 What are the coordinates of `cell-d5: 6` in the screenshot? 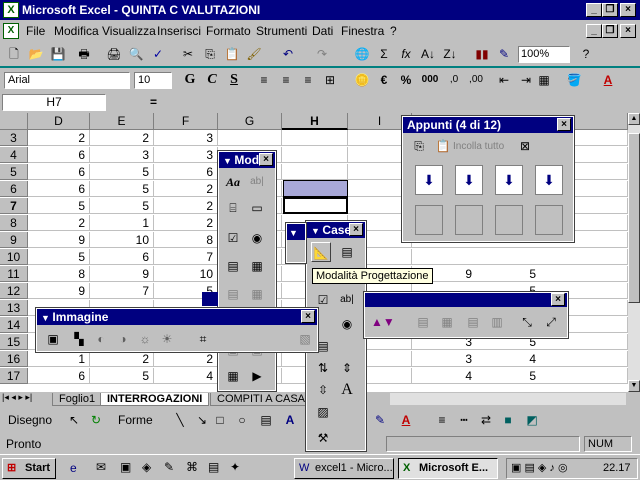 It's located at (59, 172).